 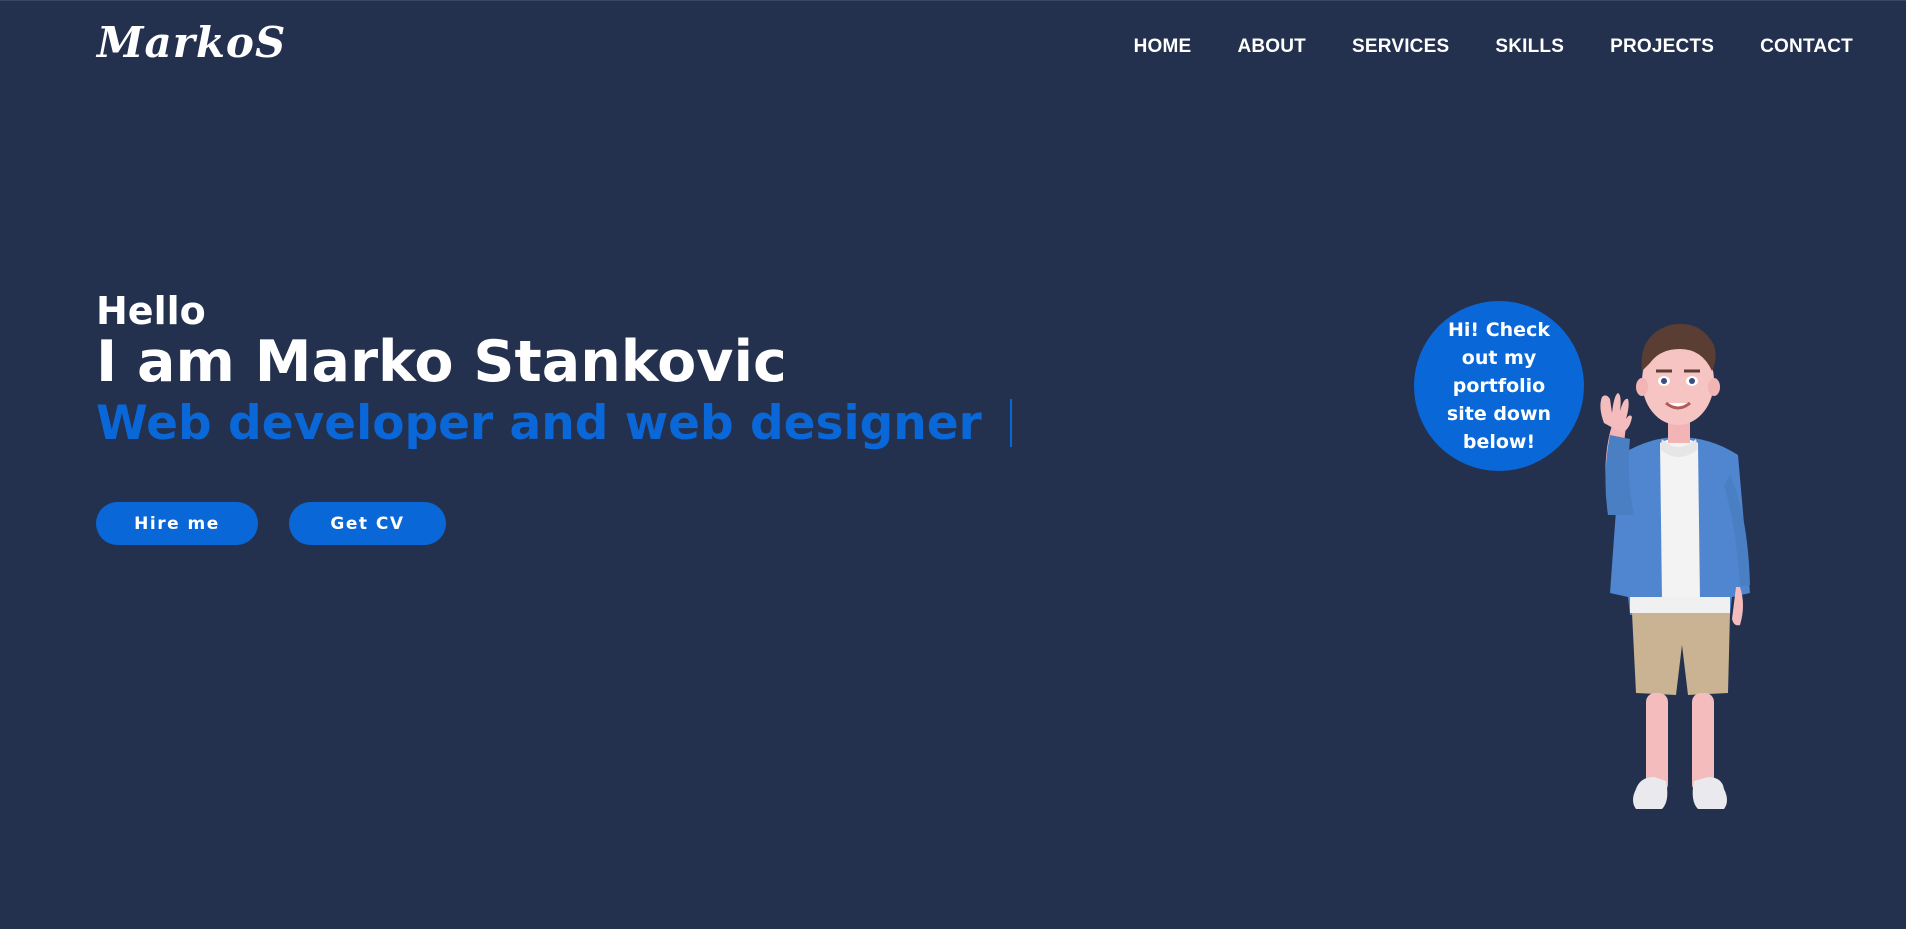 What do you see at coordinates (1675, 566) in the screenshot?
I see `avatar-illustration` at bounding box center [1675, 566].